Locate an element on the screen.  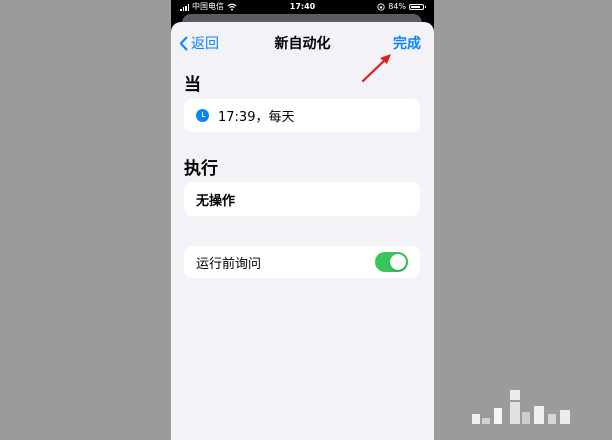
action-text: 无操作 is located at coordinates (216, 201).